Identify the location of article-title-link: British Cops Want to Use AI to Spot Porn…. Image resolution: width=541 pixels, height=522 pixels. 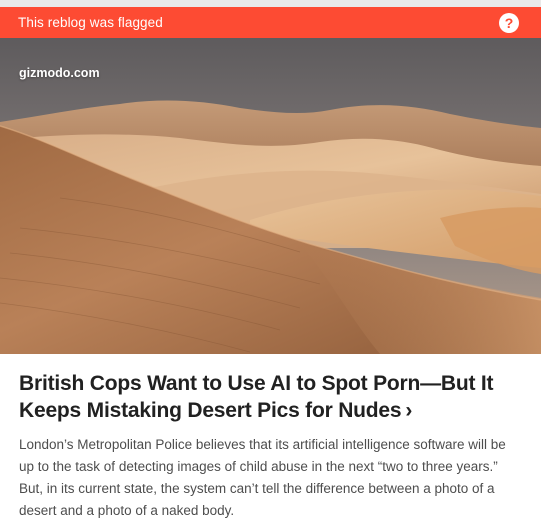
(271, 397).